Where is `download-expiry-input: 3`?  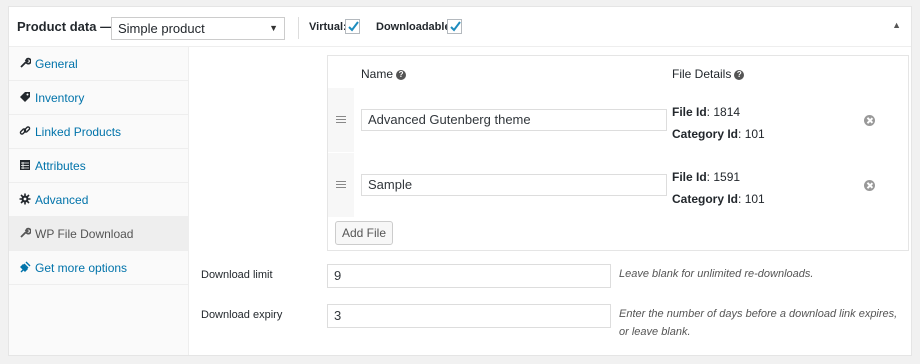 download-expiry-input: 3 is located at coordinates (469, 316).